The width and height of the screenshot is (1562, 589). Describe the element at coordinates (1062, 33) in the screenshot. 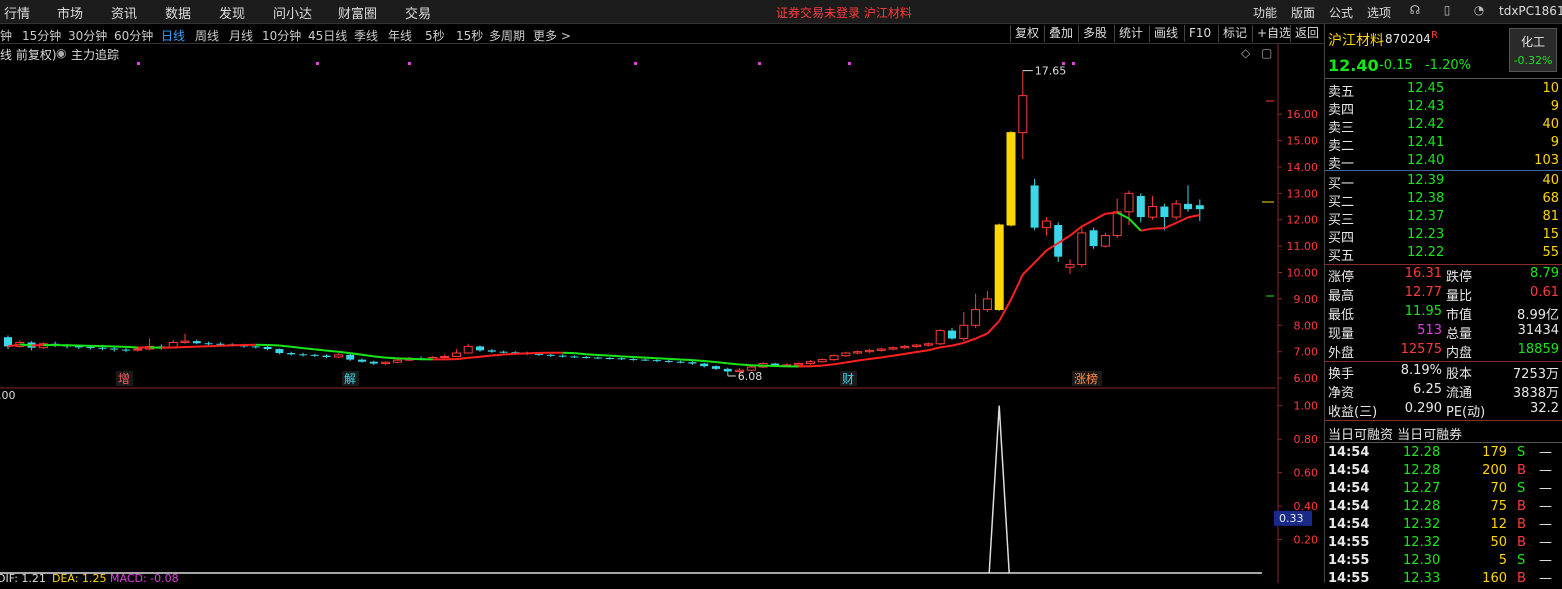

I see `tool-overlay: 叠加` at that location.